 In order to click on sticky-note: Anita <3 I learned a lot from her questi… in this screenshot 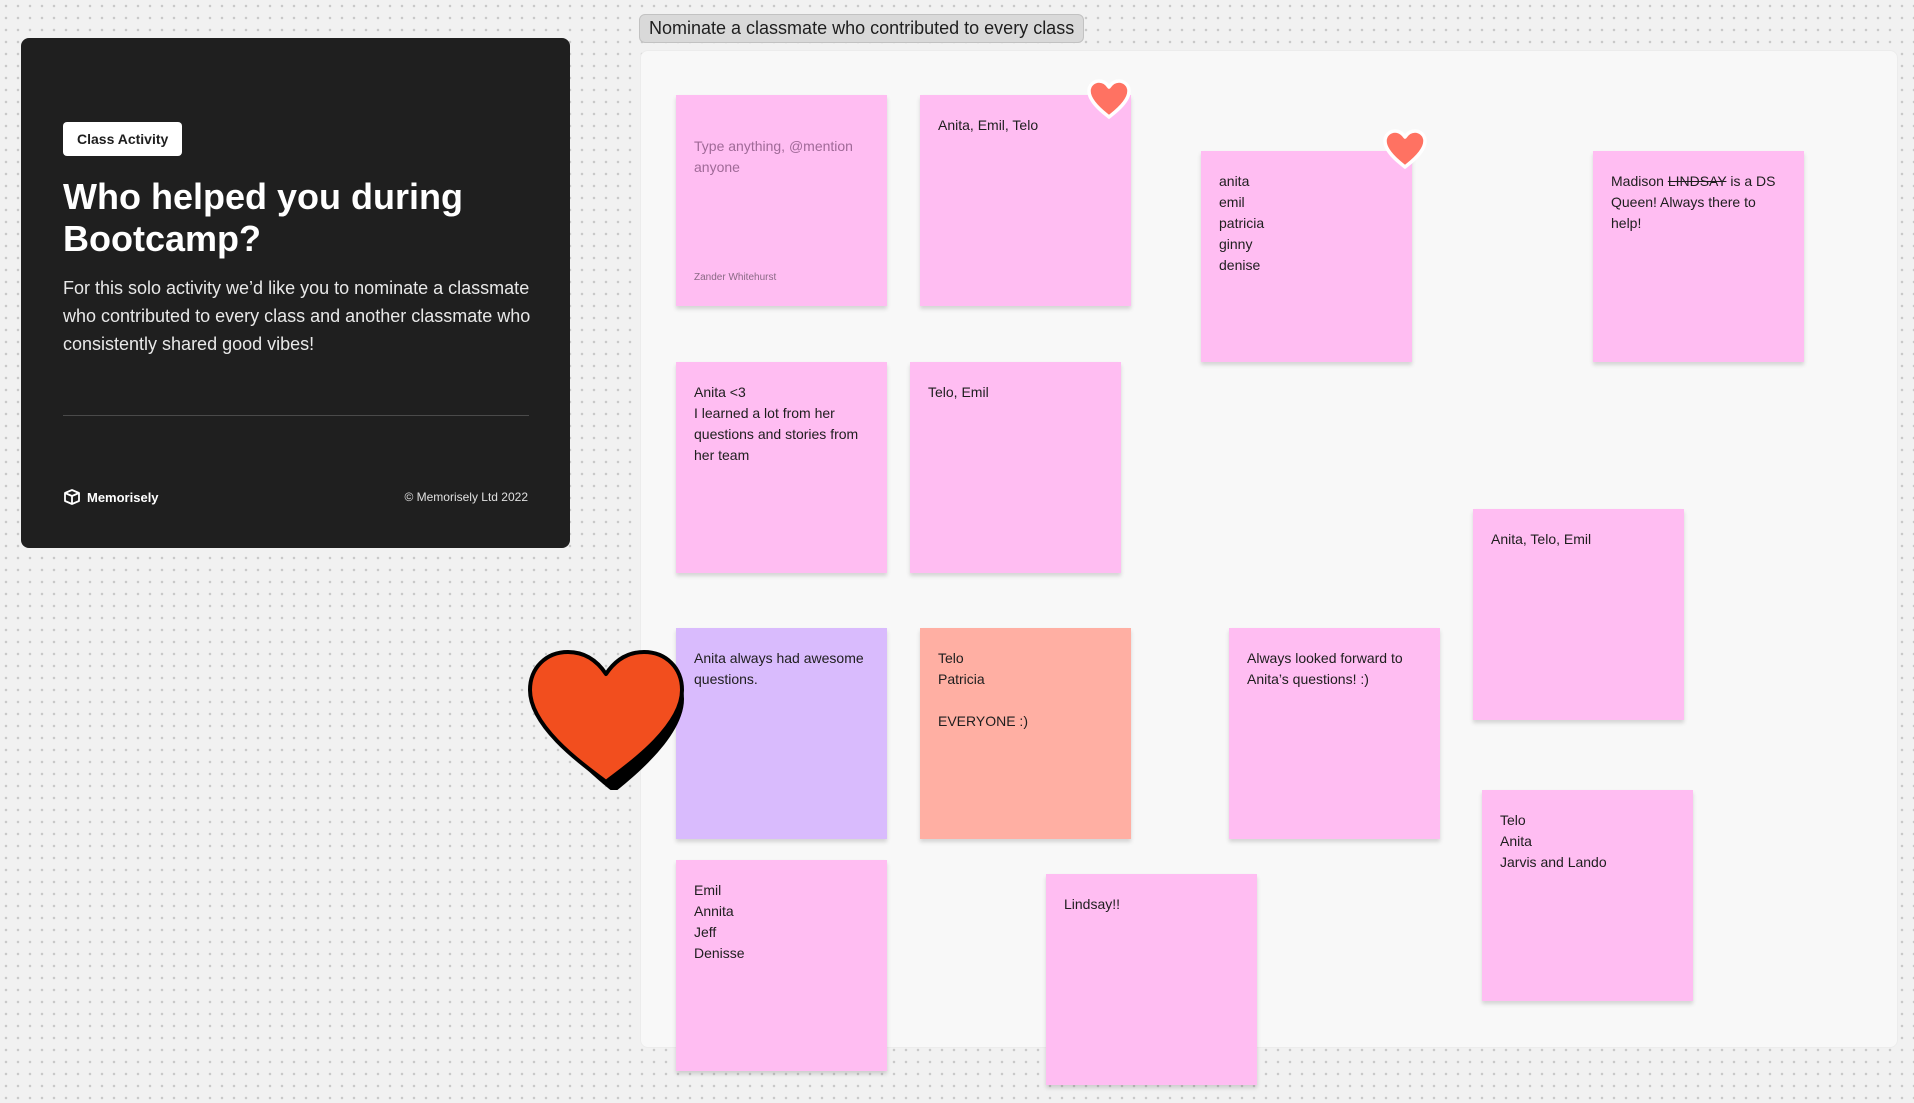, I will do `click(781, 467)`.